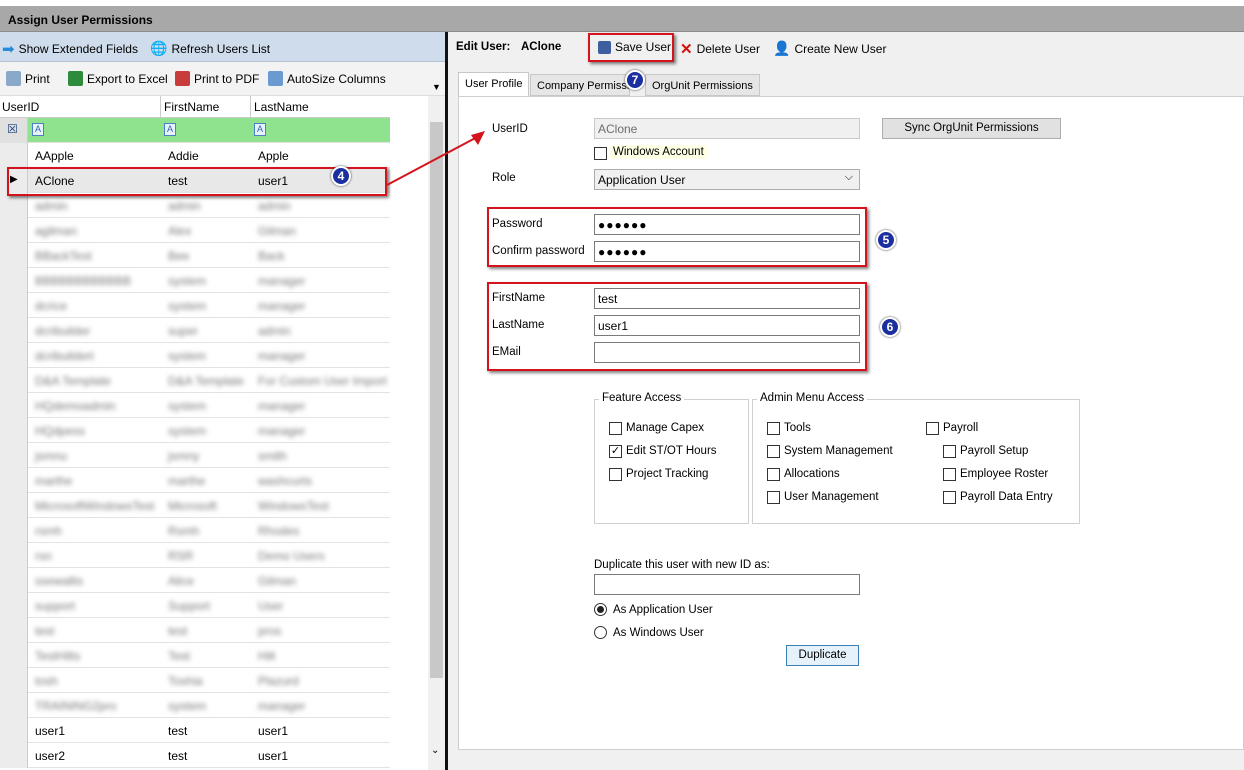  I want to click on as-windows-user-radio, so click(600, 632).